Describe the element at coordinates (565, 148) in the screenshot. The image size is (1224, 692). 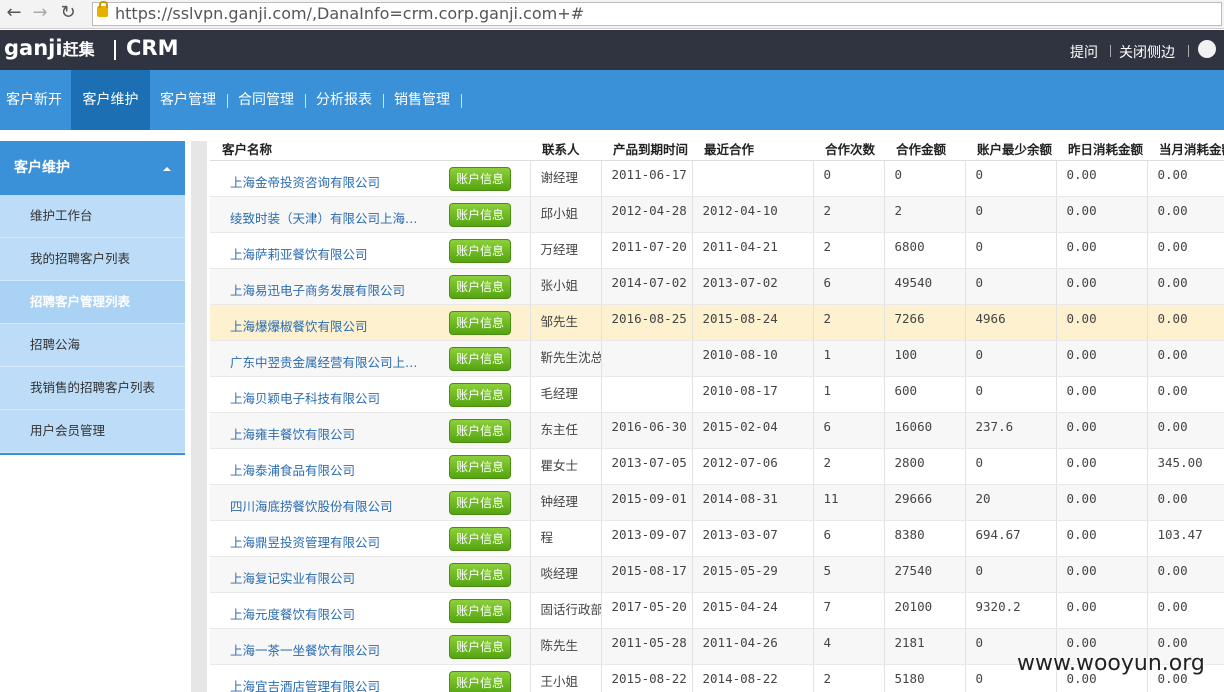
I see `column-header: 联系人` at that location.